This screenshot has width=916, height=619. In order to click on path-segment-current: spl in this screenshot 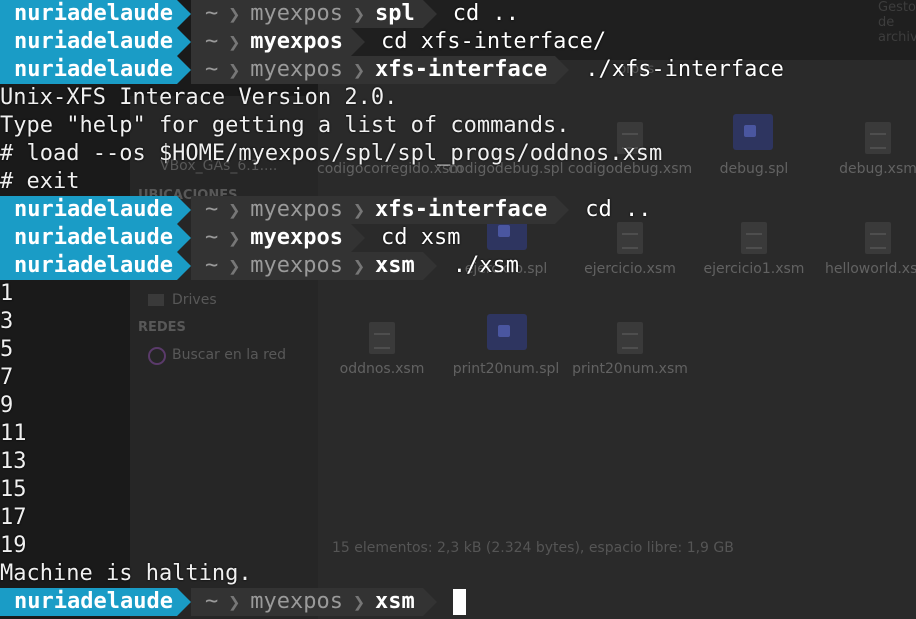, I will do `click(395, 13)`.